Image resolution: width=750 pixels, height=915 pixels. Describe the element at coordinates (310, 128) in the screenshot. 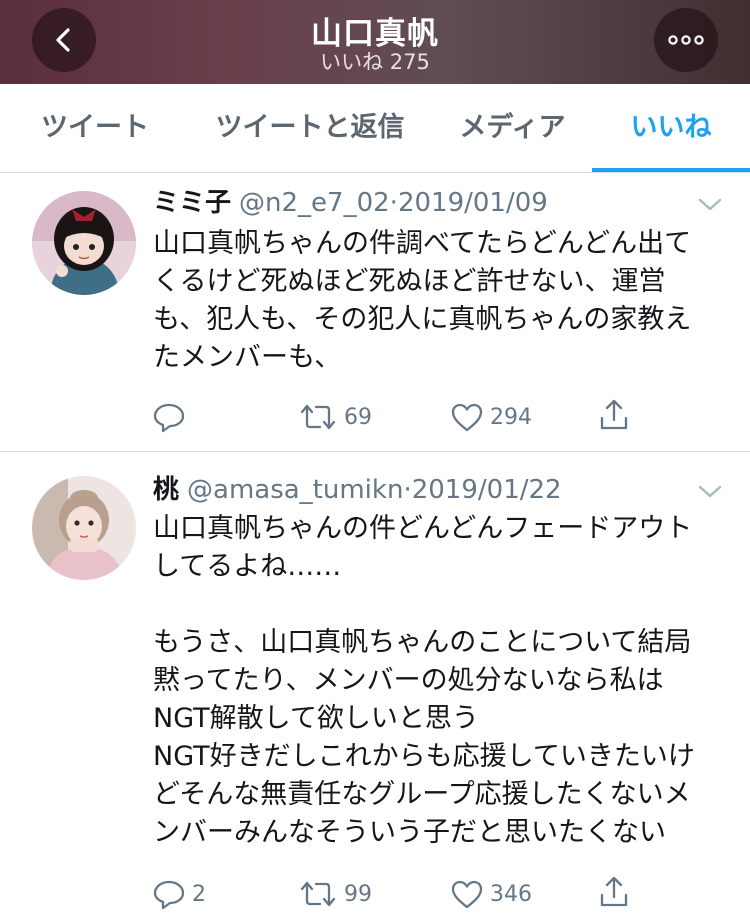

I see `tab-tweets-and-replies: ツイートと返信` at that location.